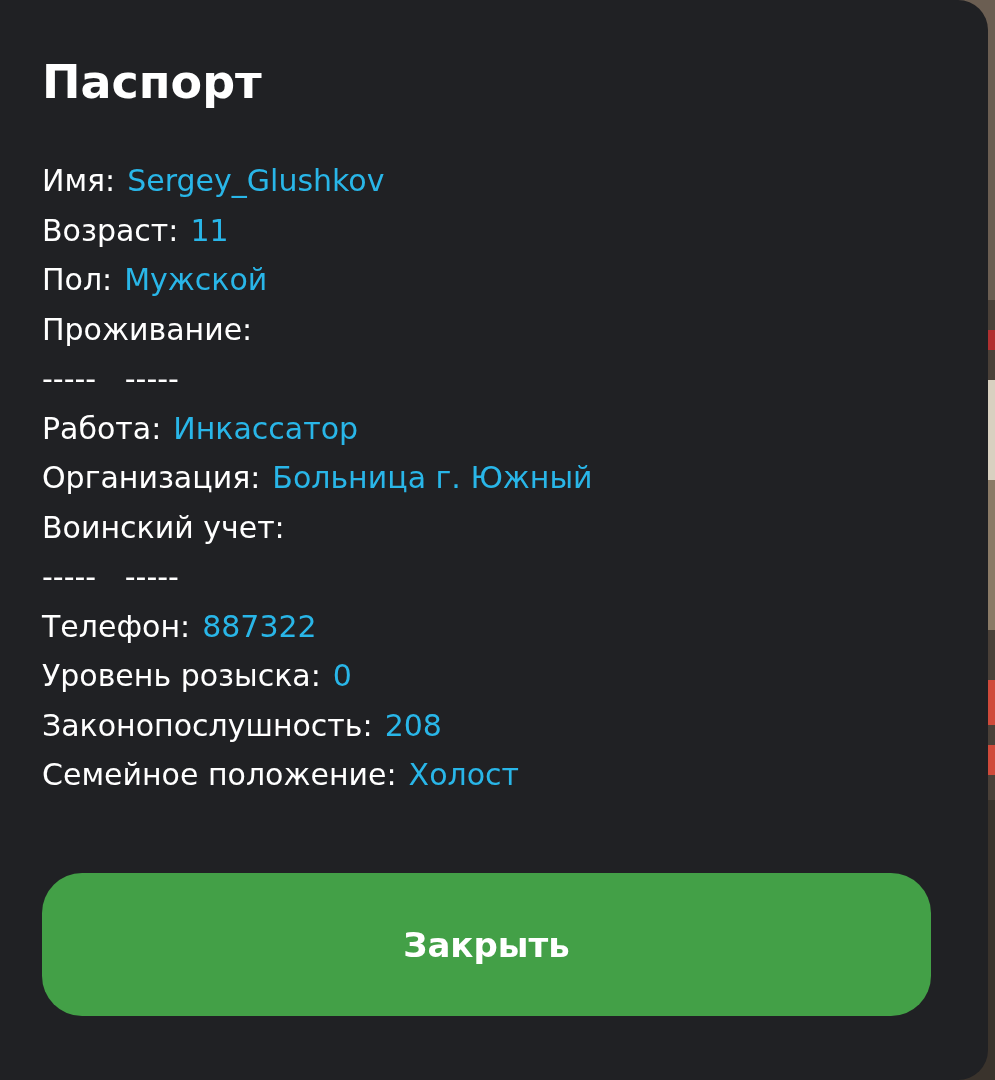 This screenshot has height=1080, width=995. What do you see at coordinates (219, 775) in the screenshot?
I see `field-label: Семейное положение:` at bounding box center [219, 775].